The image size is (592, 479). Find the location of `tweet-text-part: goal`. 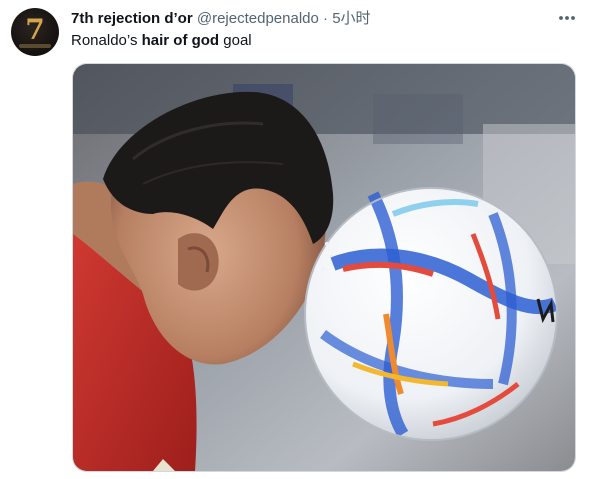

tweet-text-part: goal is located at coordinates (235, 40).